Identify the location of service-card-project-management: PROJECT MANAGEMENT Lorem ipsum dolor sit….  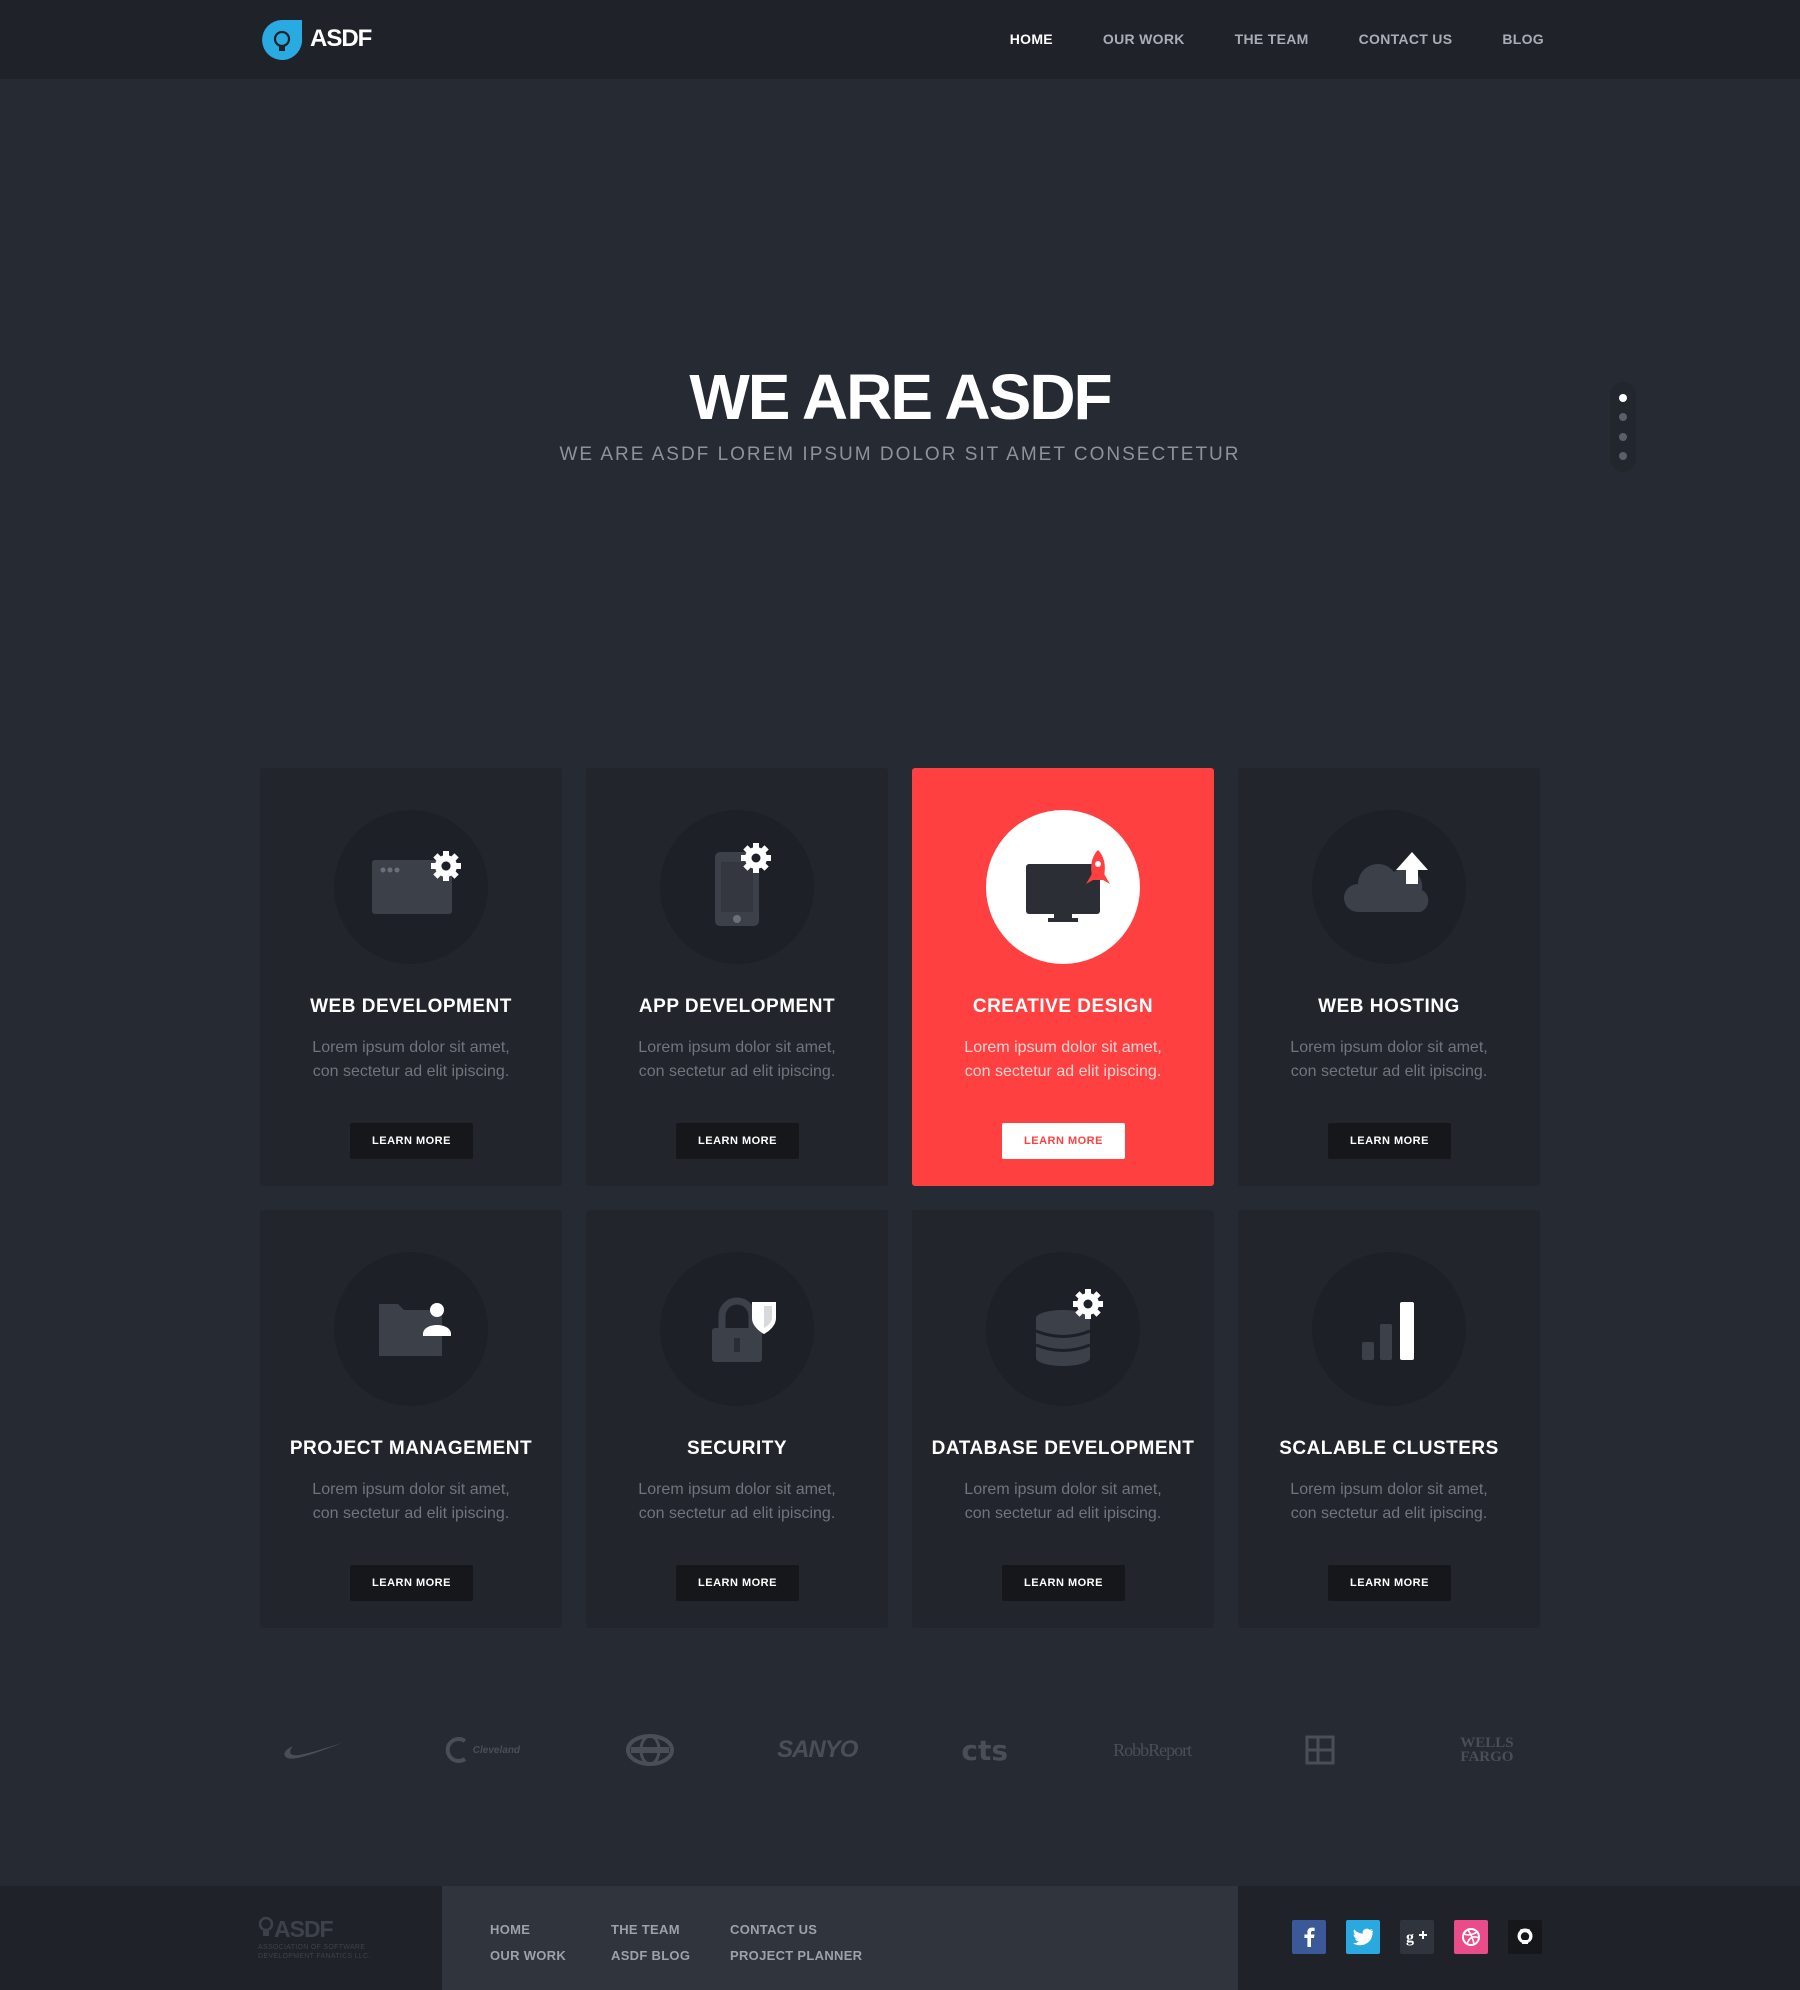
(411, 1419).